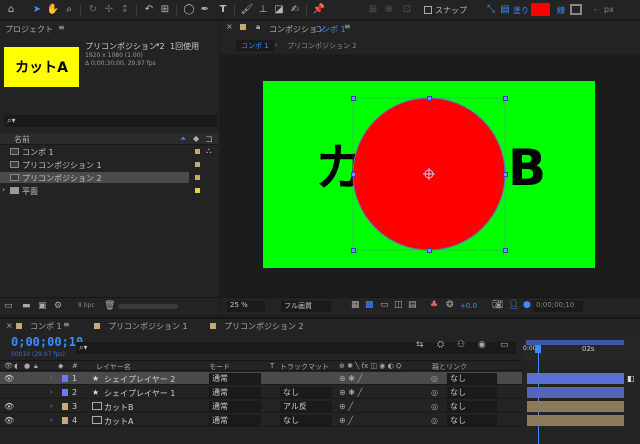 This screenshot has height=444, width=640. I want to click on dropdown-arrow-icon: ▾, so click(158, 45).